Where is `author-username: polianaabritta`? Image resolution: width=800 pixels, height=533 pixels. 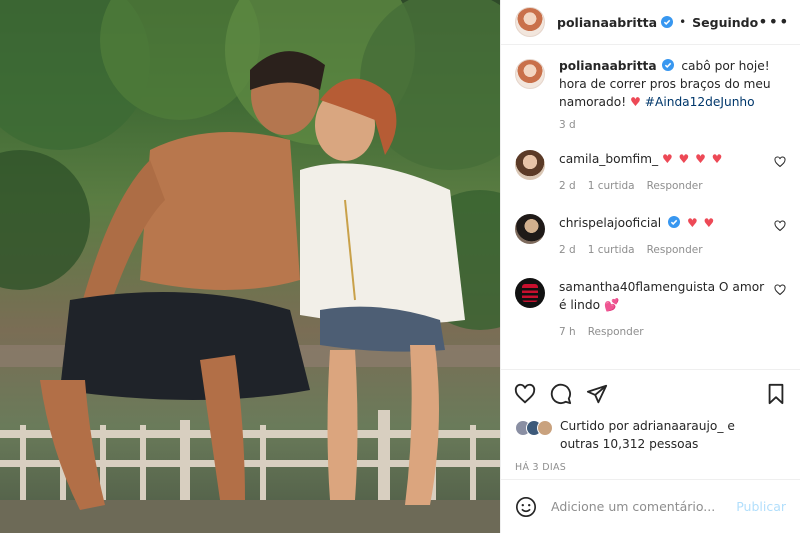 author-username: polianaabritta is located at coordinates (607, 22).